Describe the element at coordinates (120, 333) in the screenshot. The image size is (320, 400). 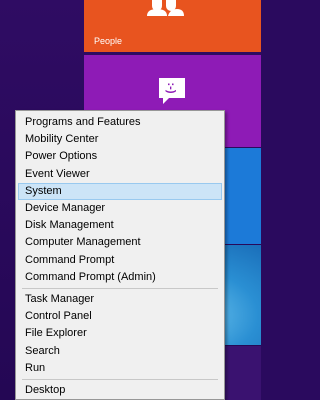
I see `menu-item-file-explorer: File Explorer` at that location.